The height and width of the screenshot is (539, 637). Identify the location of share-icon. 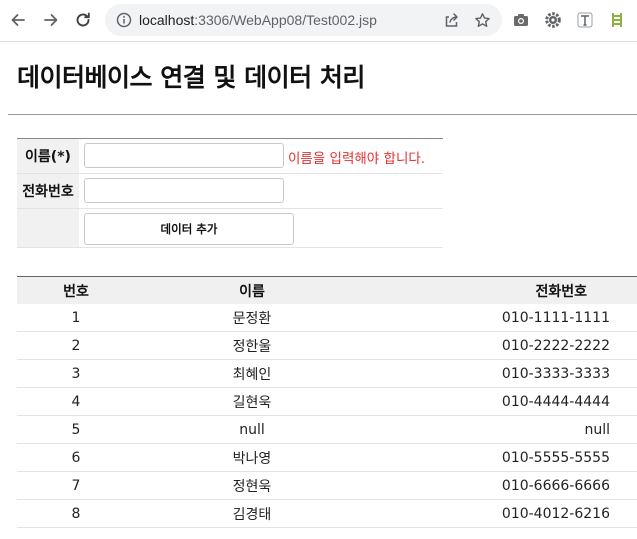
(451, 19).